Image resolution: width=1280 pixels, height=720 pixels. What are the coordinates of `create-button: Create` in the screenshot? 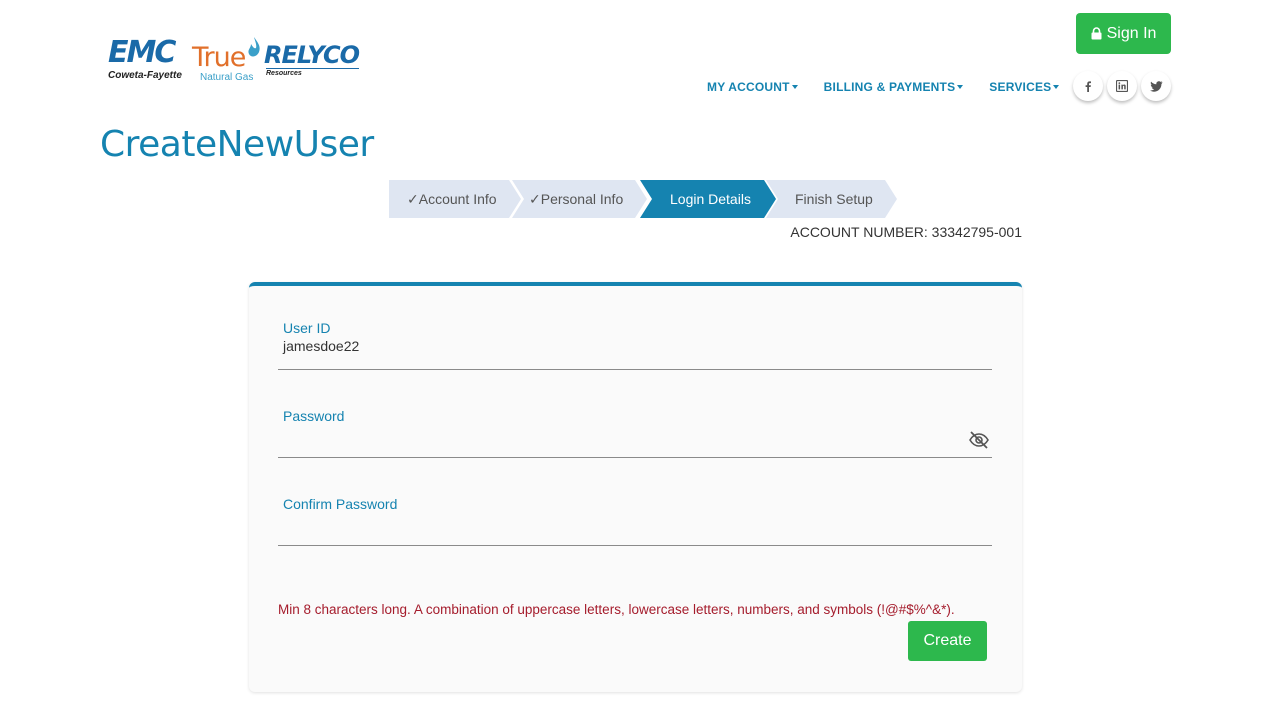 It's located at (947, 641).